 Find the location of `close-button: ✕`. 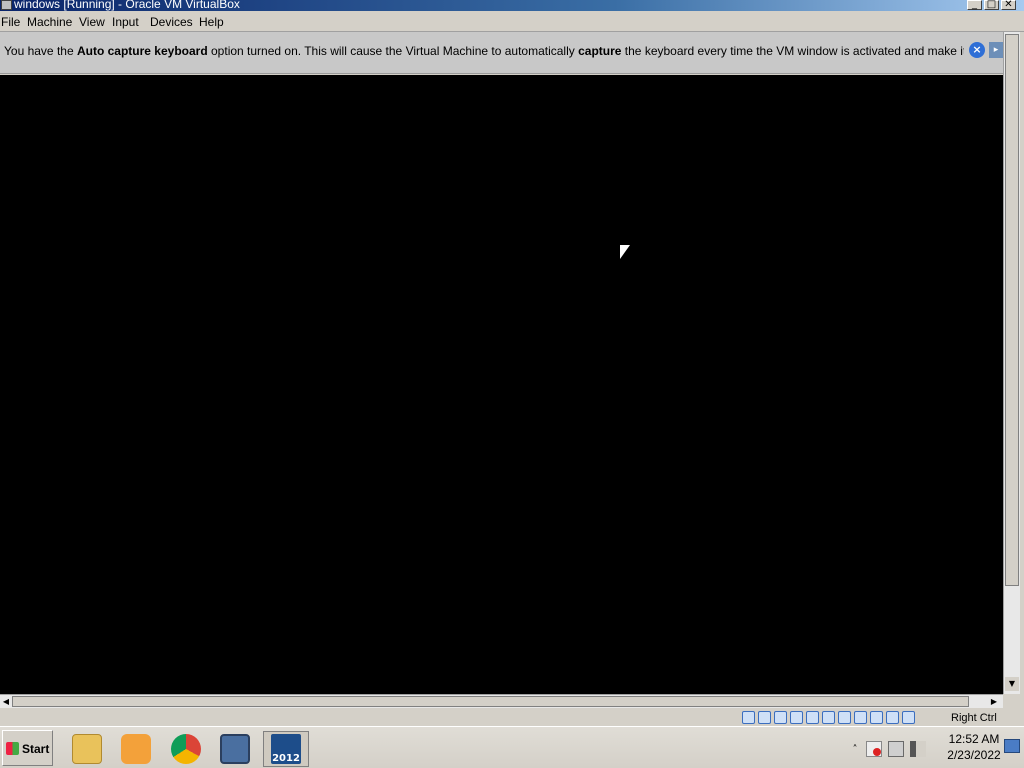

close-button: ✕ is located at coordinates (1008, 5).